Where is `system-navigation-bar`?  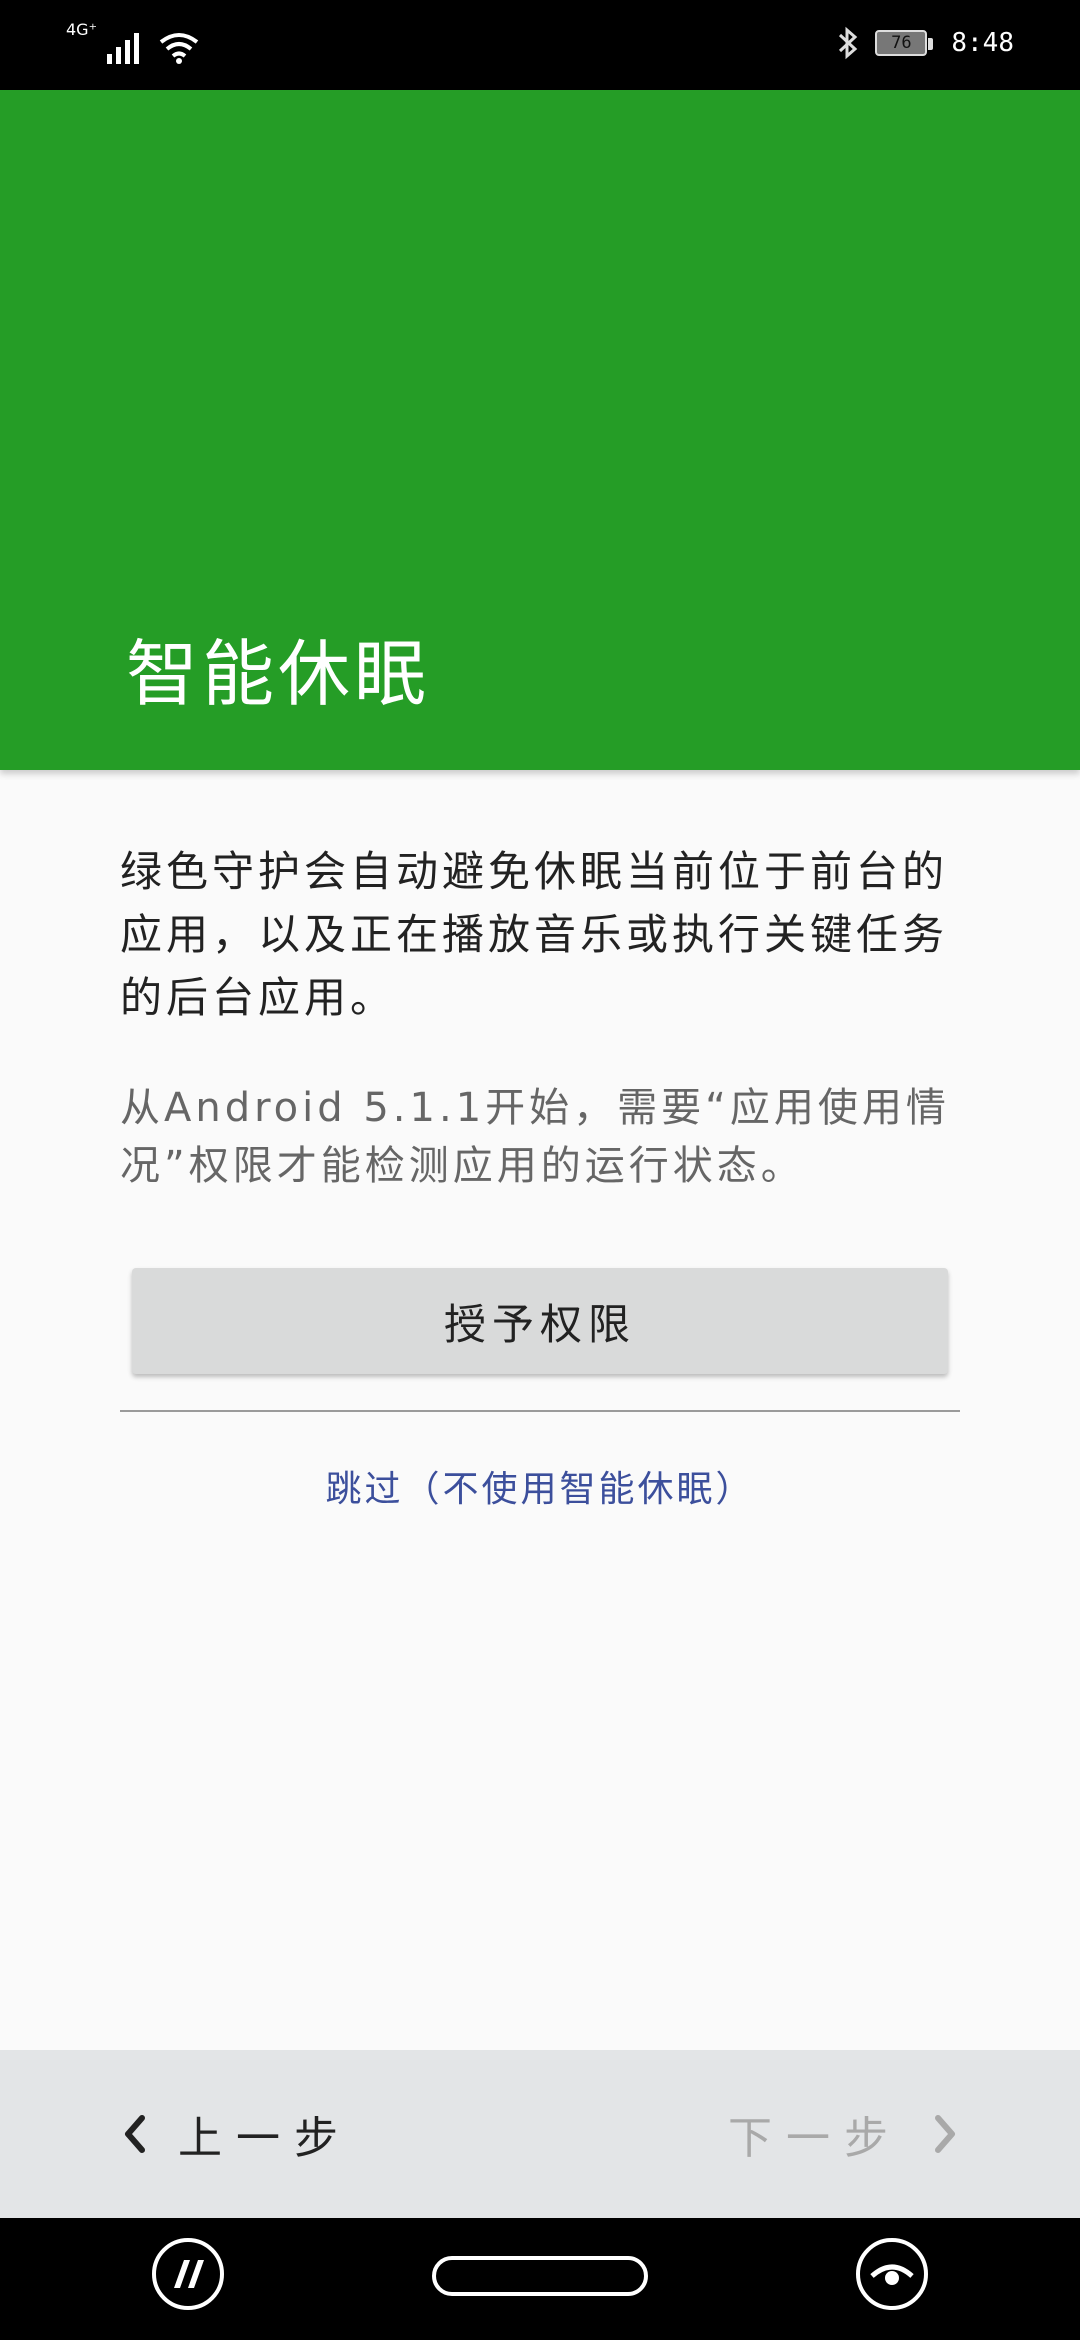 system-navigation-bar is located at coordinates (540, 2279).